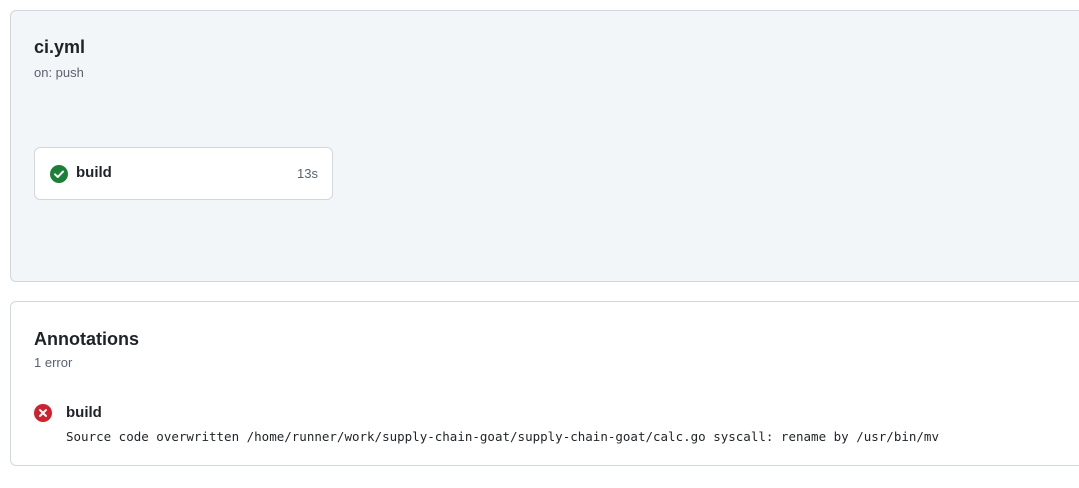 This screenshot has height=488, width=1079. What do you see at coordinates (86, 339) in the screenshot?
I see `annotations-title: Annotations` at bounding box center [86, 339].